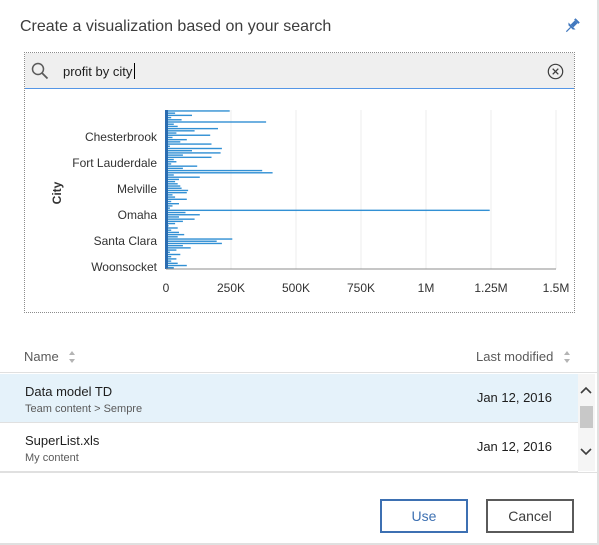  What do you see at coordinates (121, 137) in the screenshot?
I see `y-tick-label: Chesterbrook` at bounding box center [121, 137].